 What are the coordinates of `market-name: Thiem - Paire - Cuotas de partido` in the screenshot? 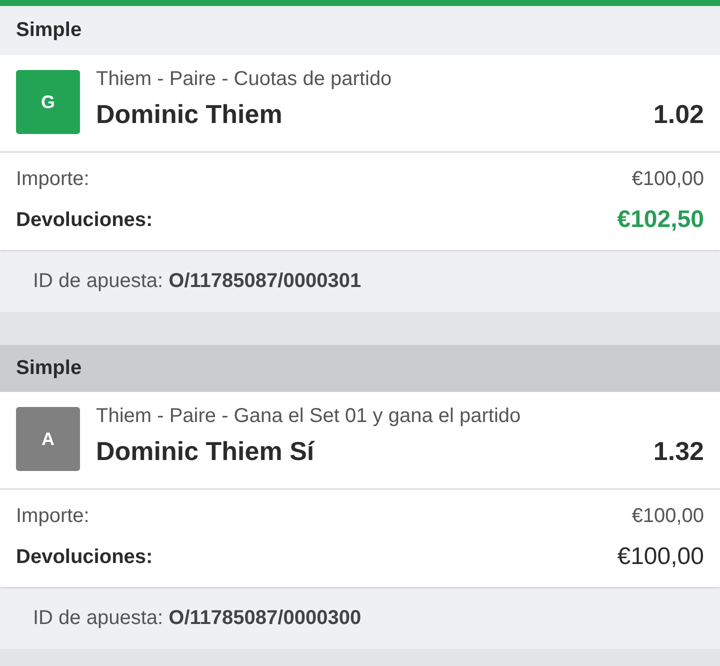 It's located at (244, 79).